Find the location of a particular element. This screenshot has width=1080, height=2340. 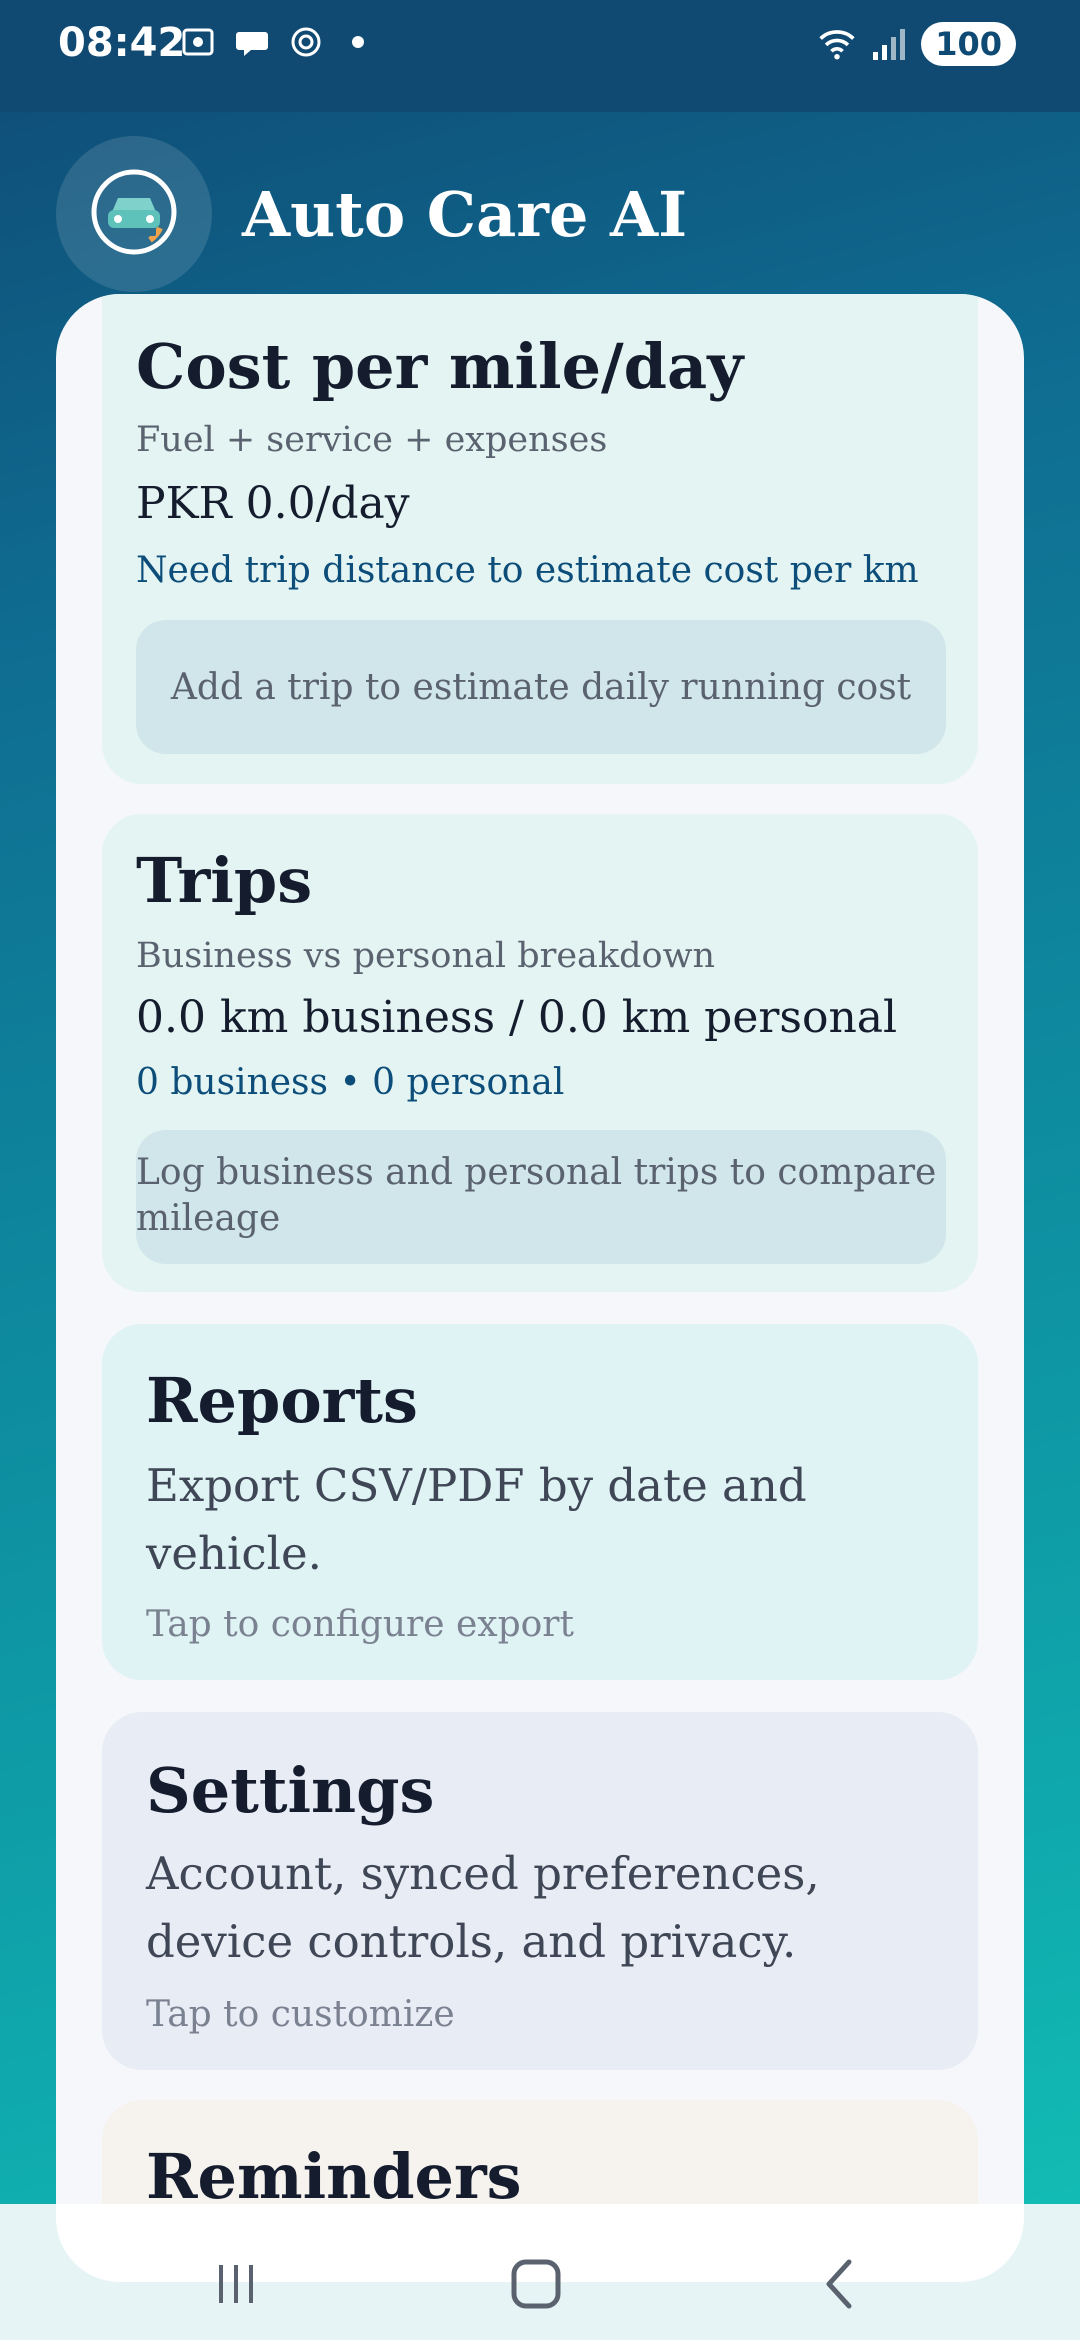

app-title: Auto Care AI is located at coordinates (465, 214).